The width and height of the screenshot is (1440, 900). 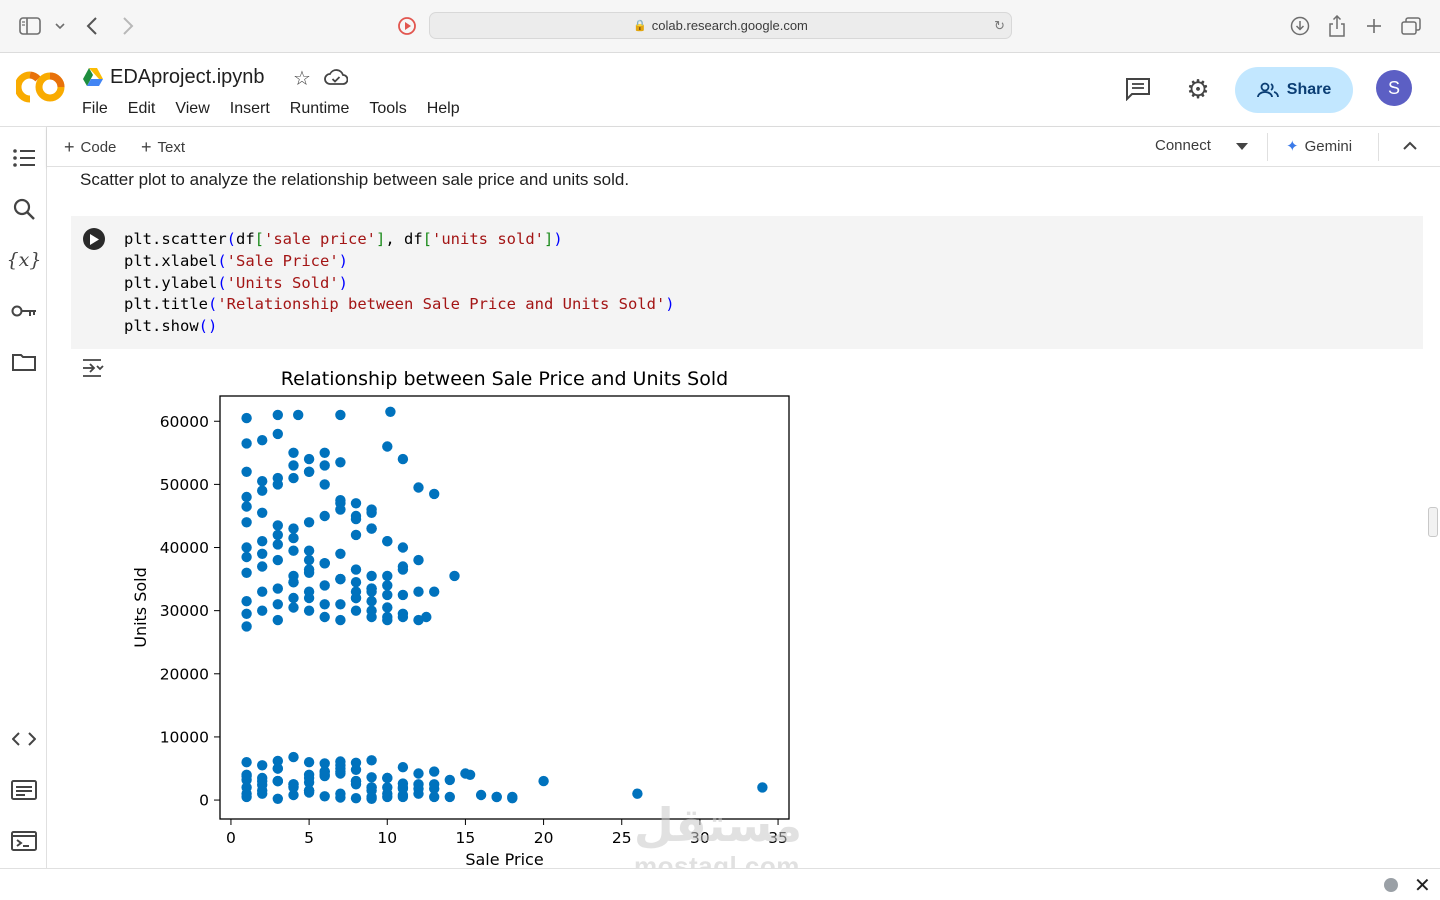 I want to click on menu-runtime: Runtime, so click(x=320, y=109).